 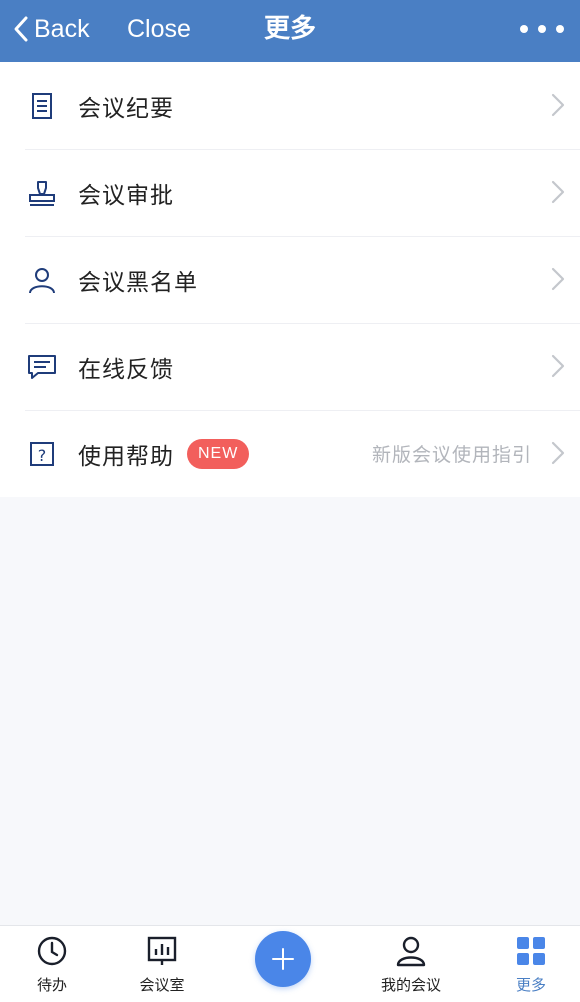 What do you see at coordinates (531, 951) in the screenshot?
I see `grid-icon` at bounding box center [531, 951].